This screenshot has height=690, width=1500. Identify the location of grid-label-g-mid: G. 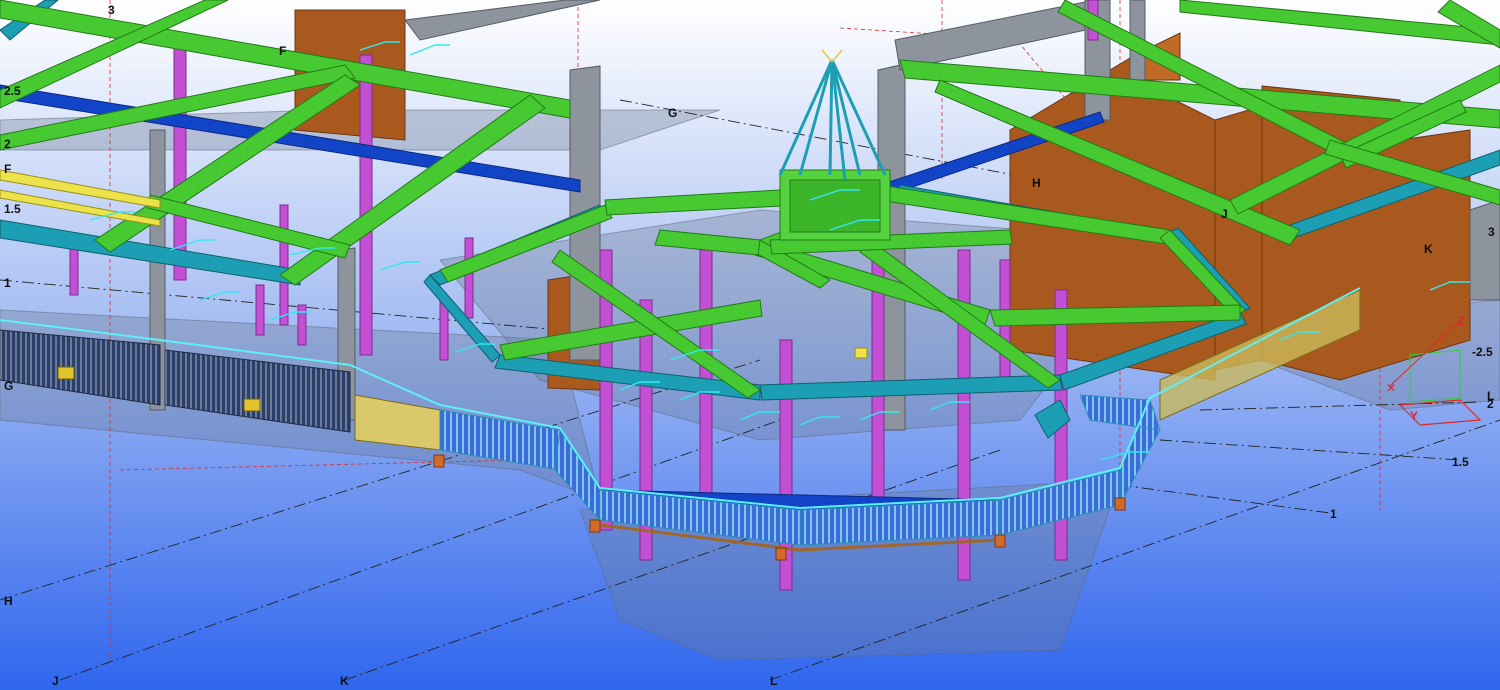
(672, 113).